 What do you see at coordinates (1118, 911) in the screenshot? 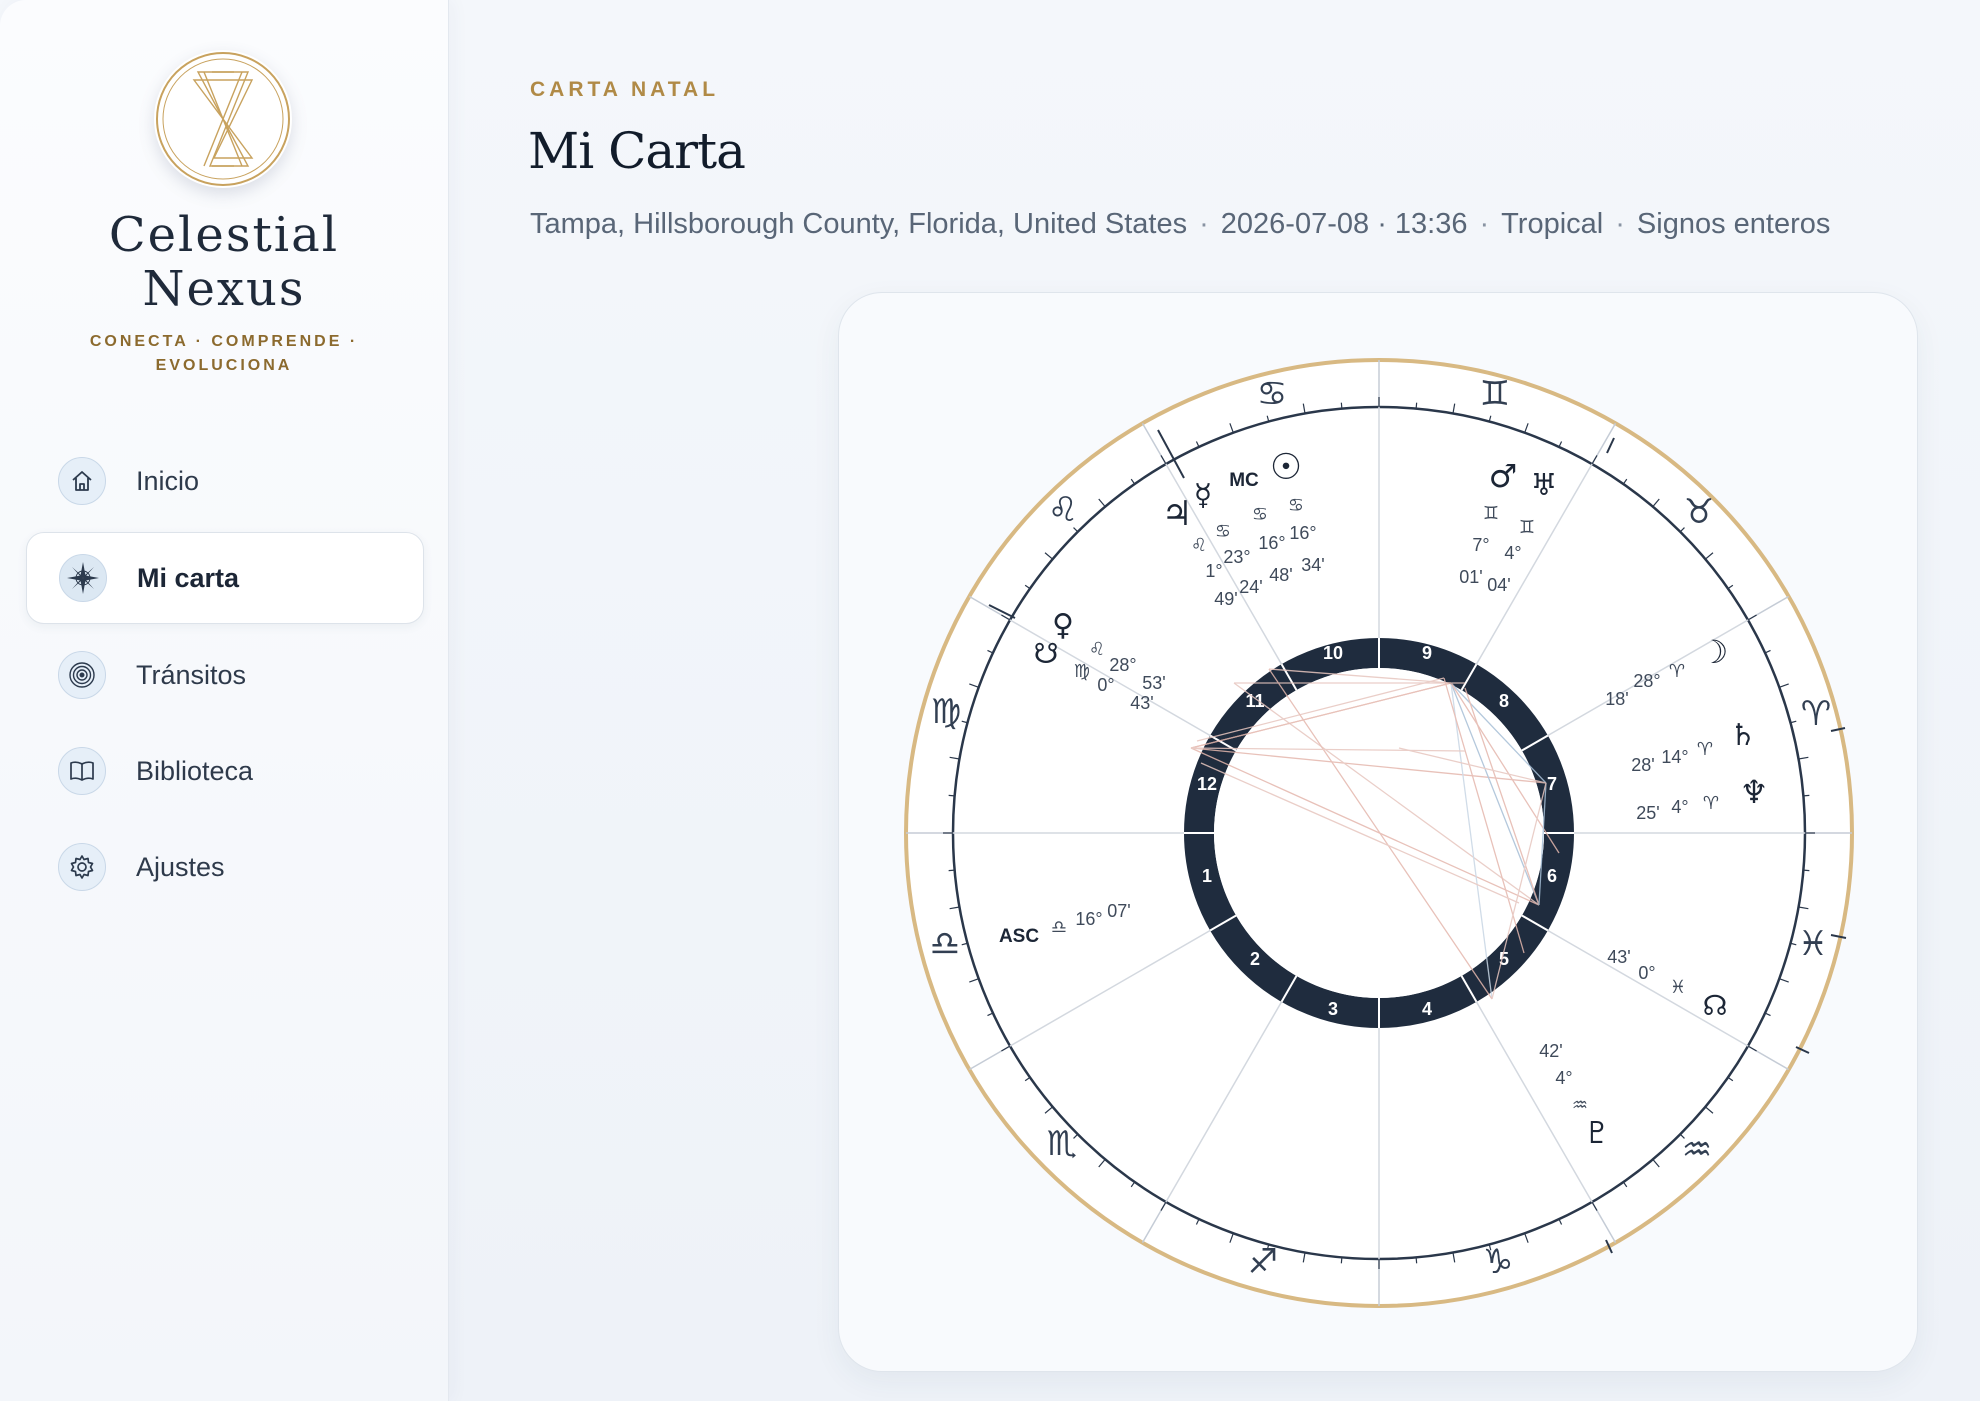
I see `placement-minute: 07'` at bounding box center [1118, 911].